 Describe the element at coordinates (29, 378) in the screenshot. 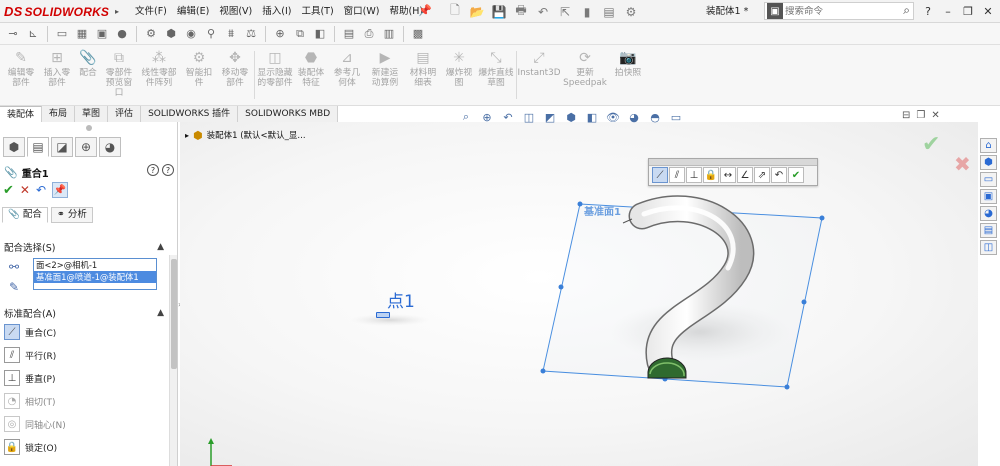

I see `perpendicular-mate-option: ⊥ 垂直(P)` at that location.